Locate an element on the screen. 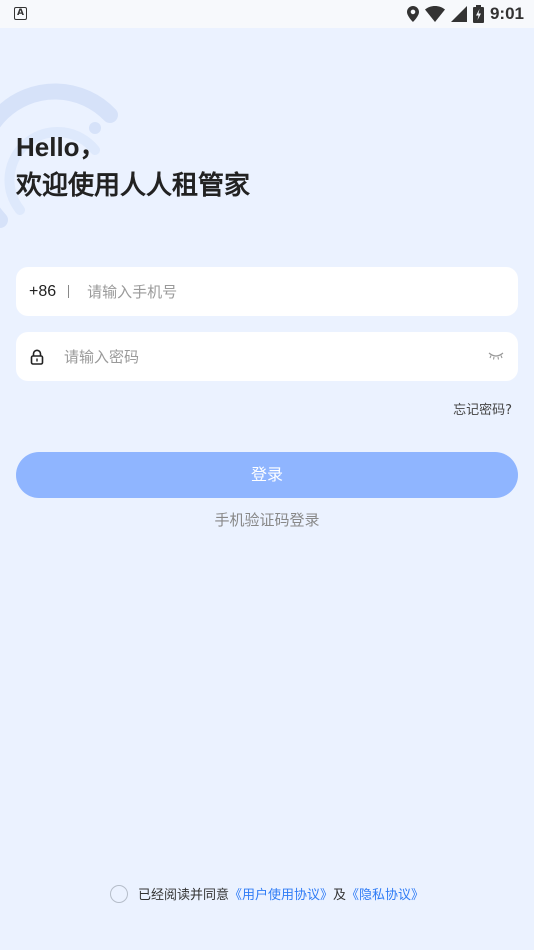 This screenshot has width=534, height=950. privacy-policy-link: 《隐私协议》 is located at coordinates (385, 893).